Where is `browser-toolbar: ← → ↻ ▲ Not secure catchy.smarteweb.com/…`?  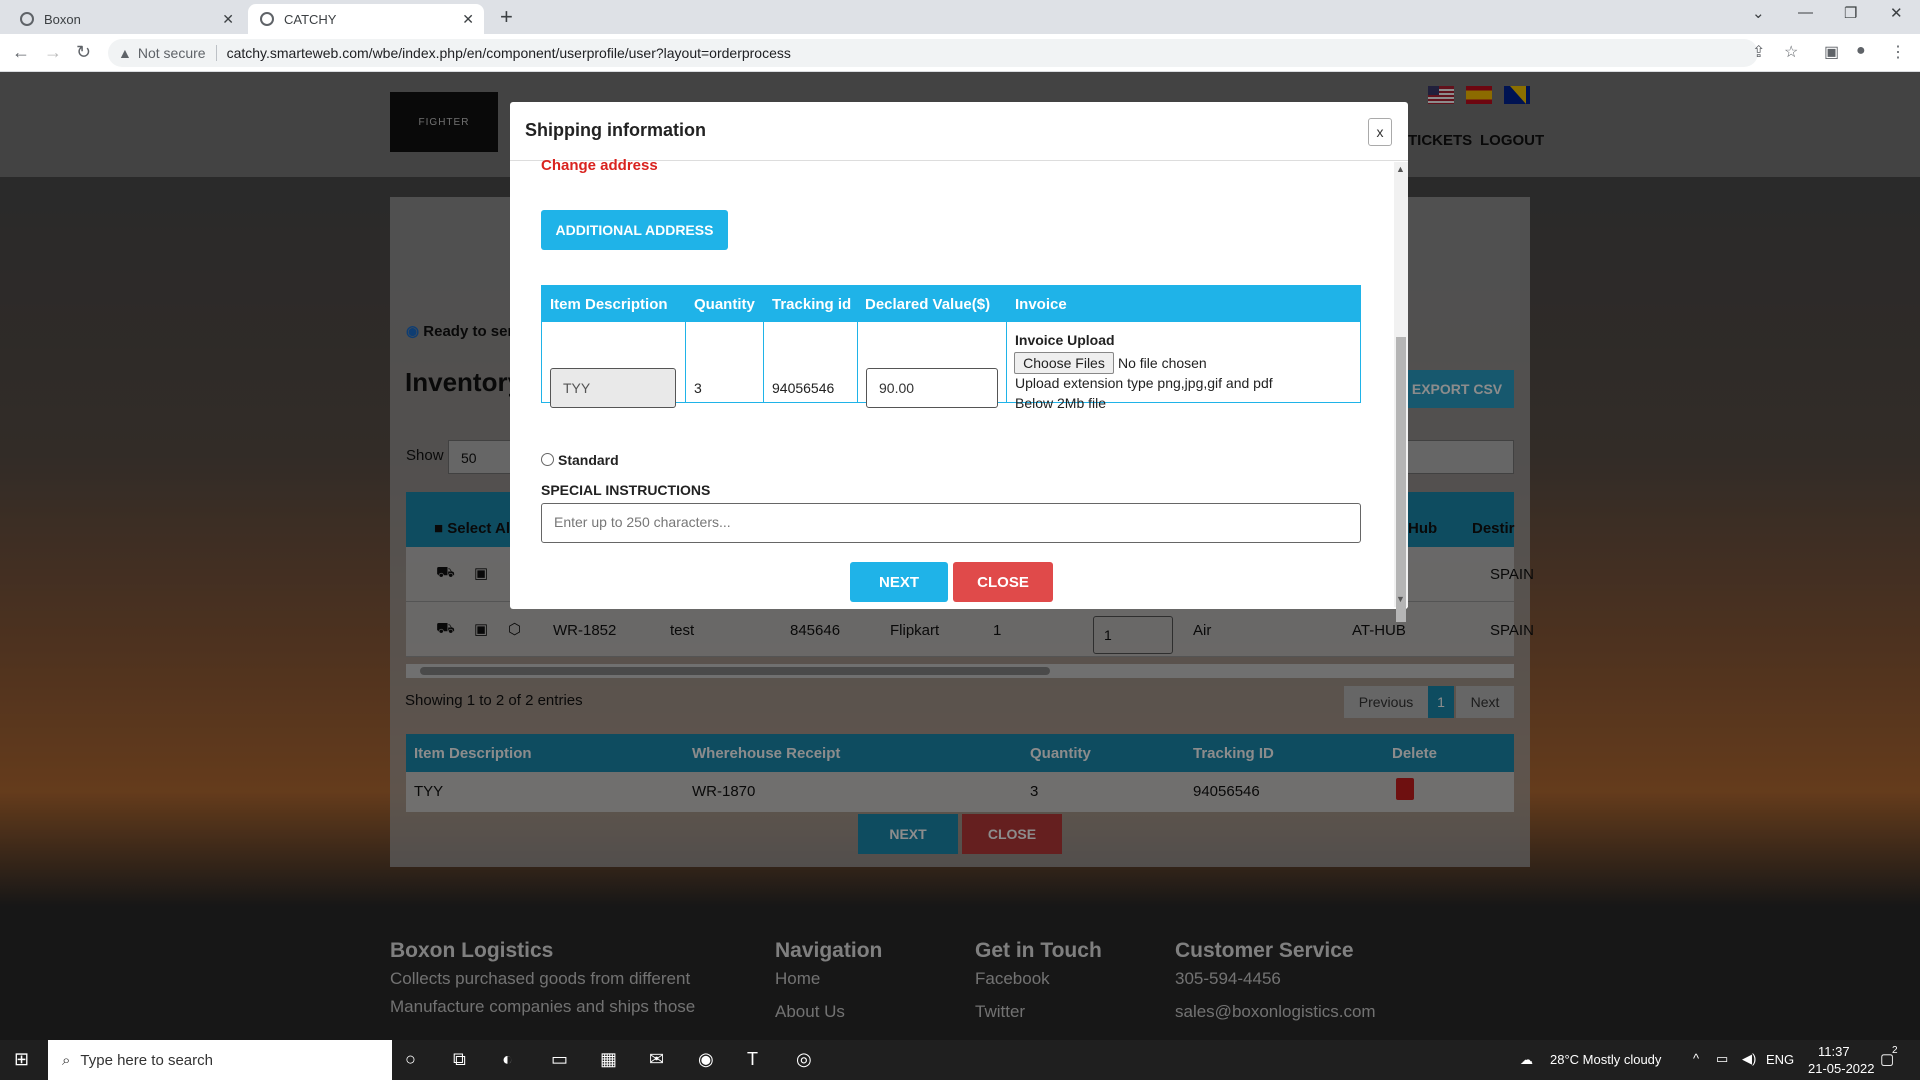 browser-toolbar: ← → ↻ ▲ Not secure catchy.smarteweb.com/… is located at coordinates (960, 53).